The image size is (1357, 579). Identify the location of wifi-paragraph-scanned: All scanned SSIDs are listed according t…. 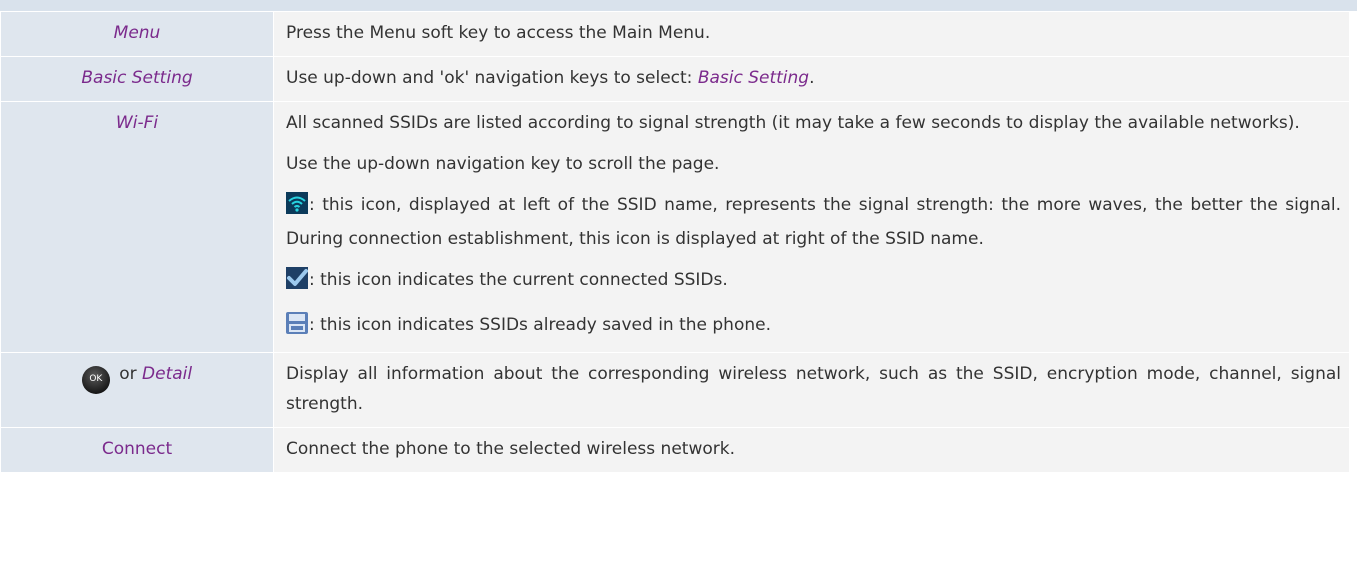
(793, 123).